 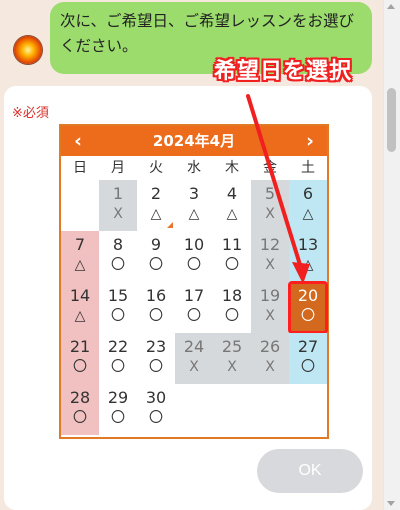 I want to click on calendar-day-13: 13 △, so click(x=308, y=256).